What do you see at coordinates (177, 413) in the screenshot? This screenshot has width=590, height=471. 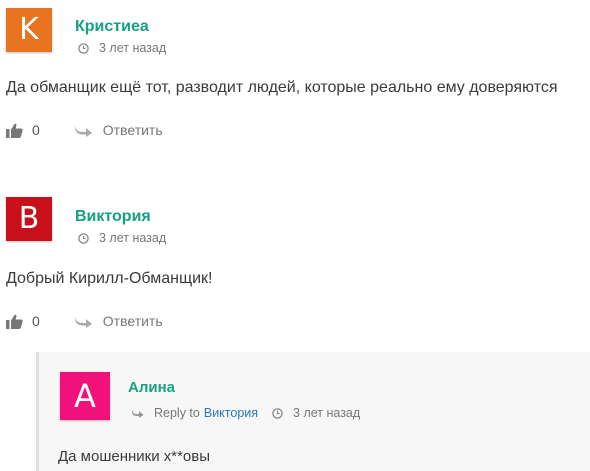 I see `reply-to-label: Reply to` at bounding box center [177, 413].